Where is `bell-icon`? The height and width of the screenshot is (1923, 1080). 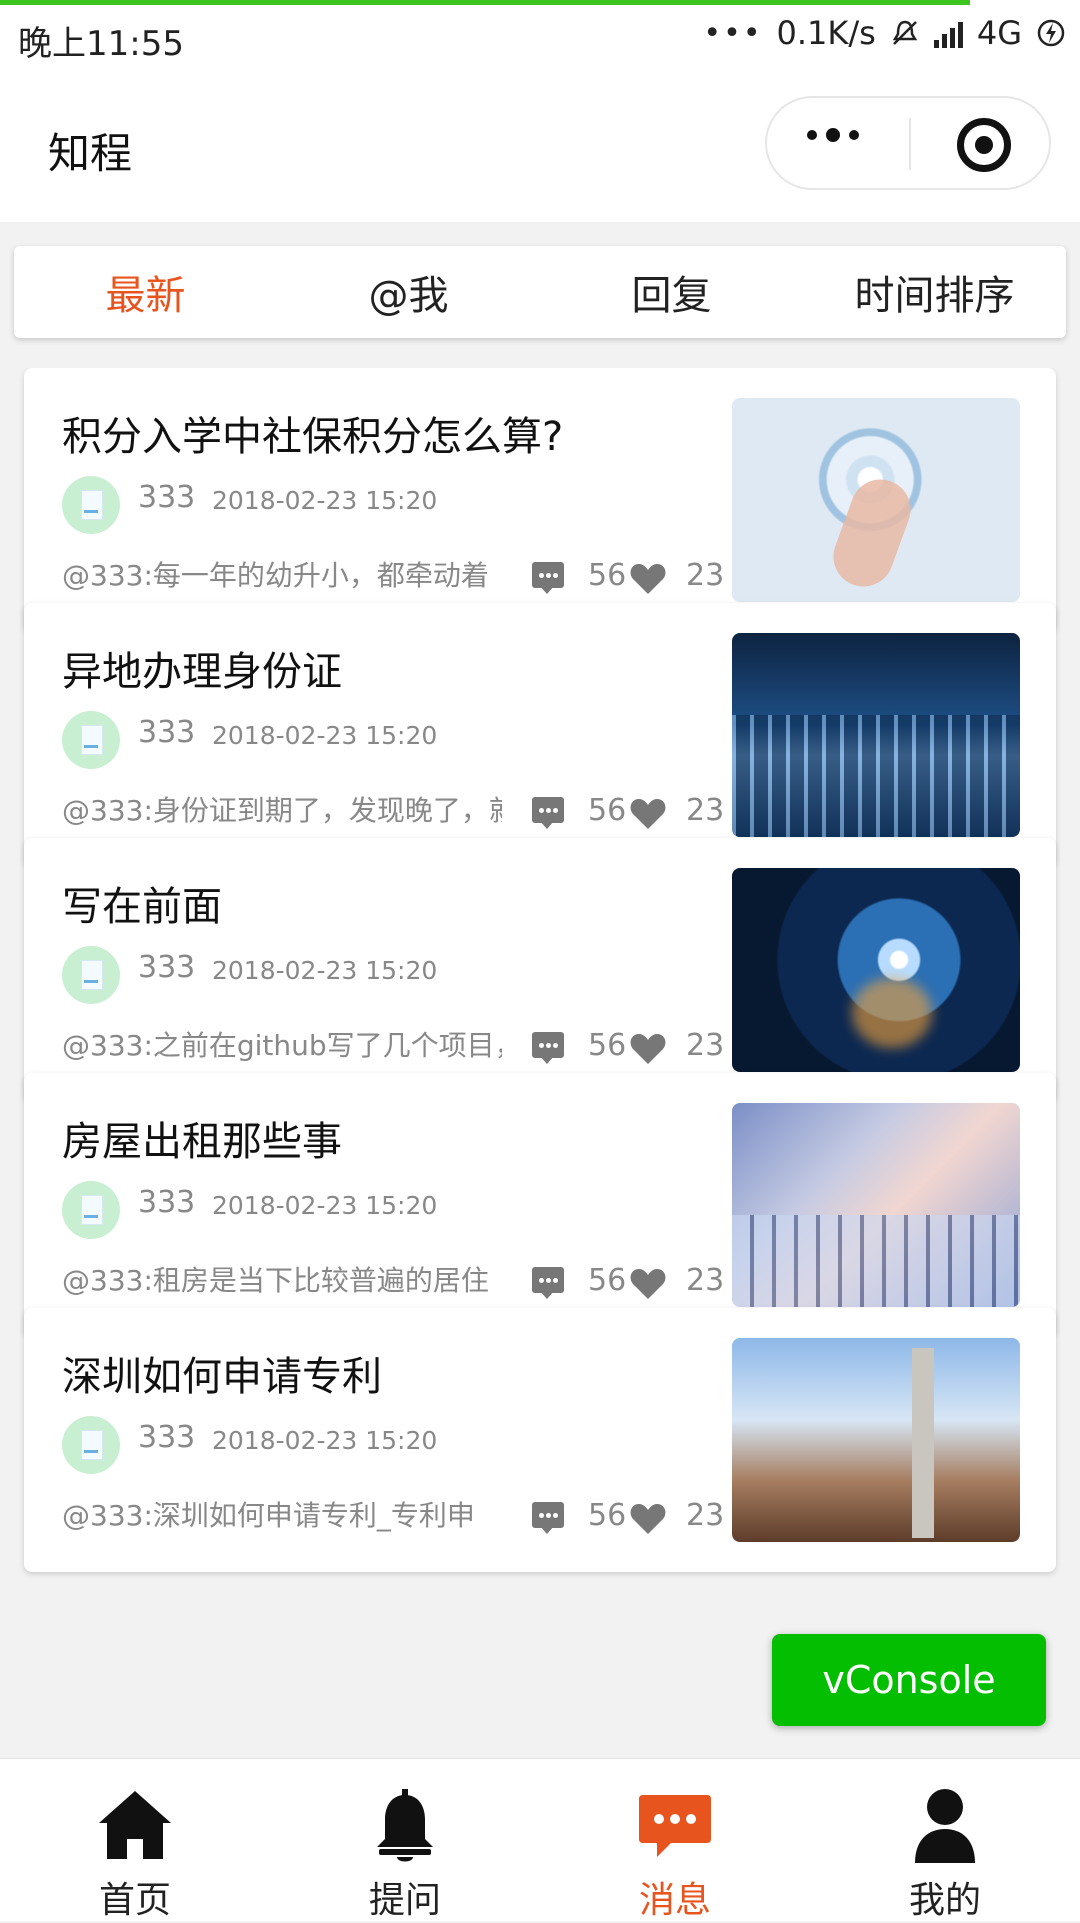 bell-icon is located at coordinates (405, 1825).